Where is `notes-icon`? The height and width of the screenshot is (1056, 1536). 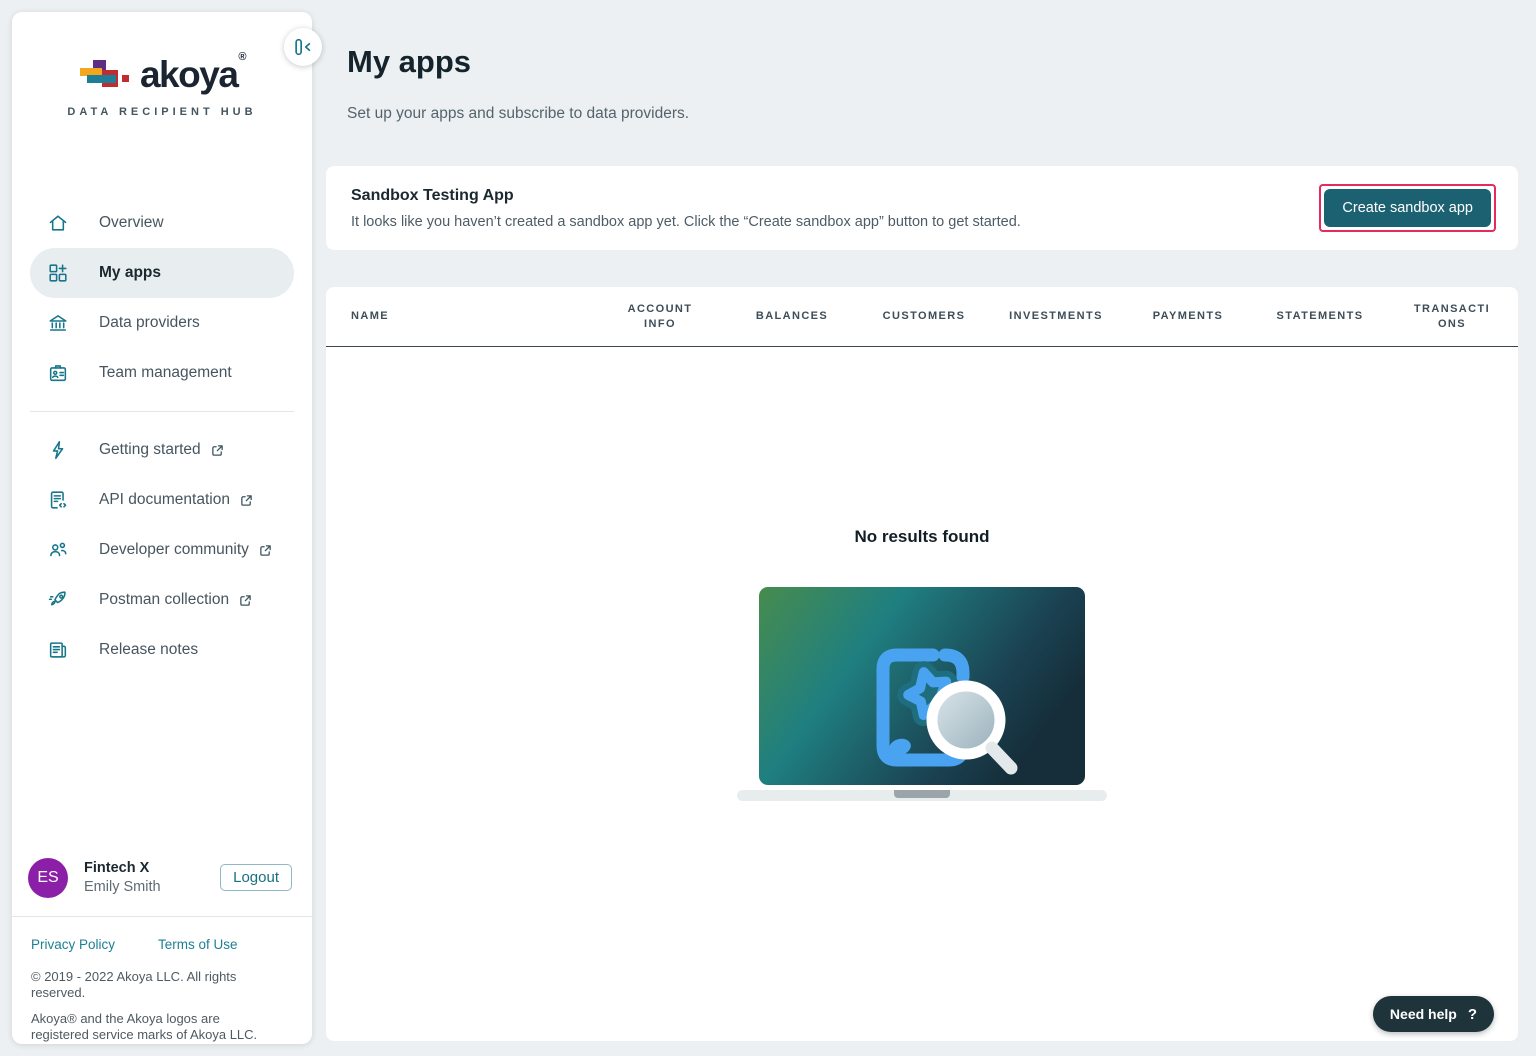
notes-icon is located at coordinates (58, 650).